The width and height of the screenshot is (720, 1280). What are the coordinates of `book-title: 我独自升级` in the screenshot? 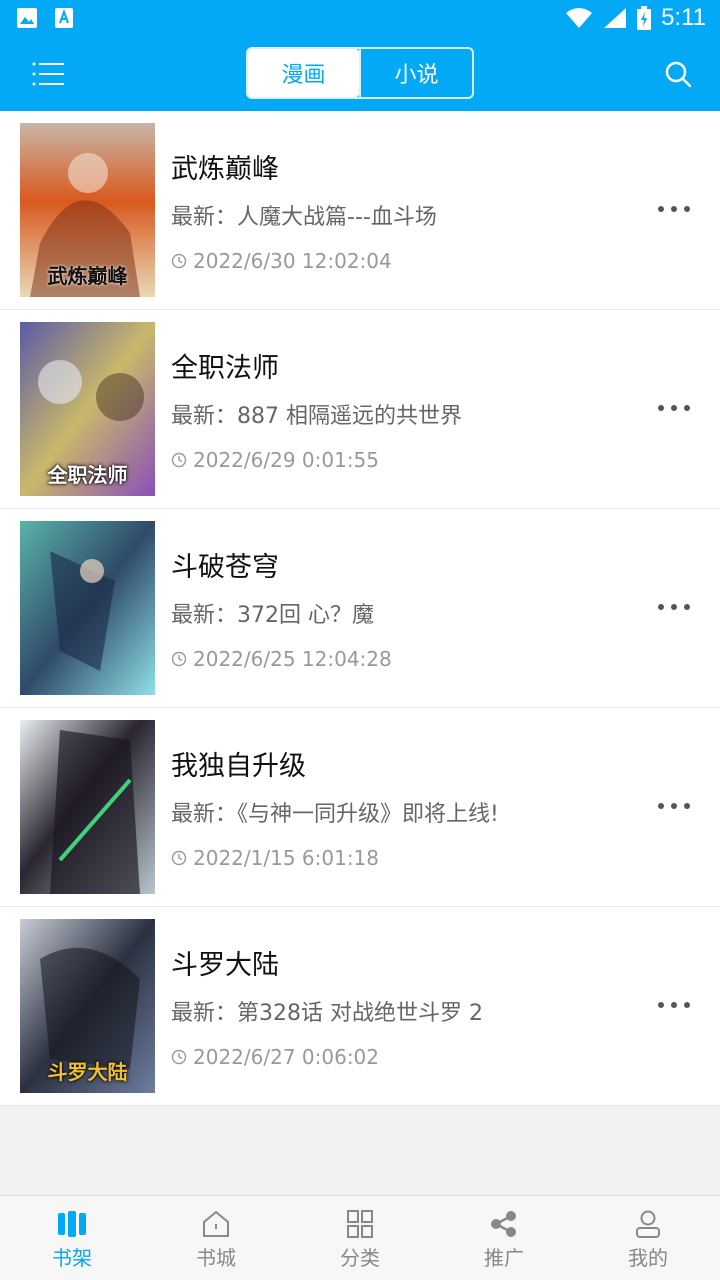 It's located at (238, 766).